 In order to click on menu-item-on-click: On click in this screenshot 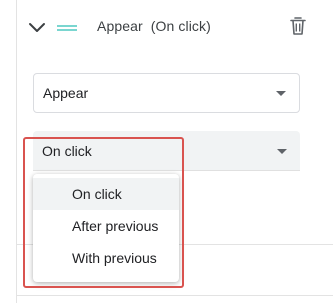, I will do `click(106, 194)`.